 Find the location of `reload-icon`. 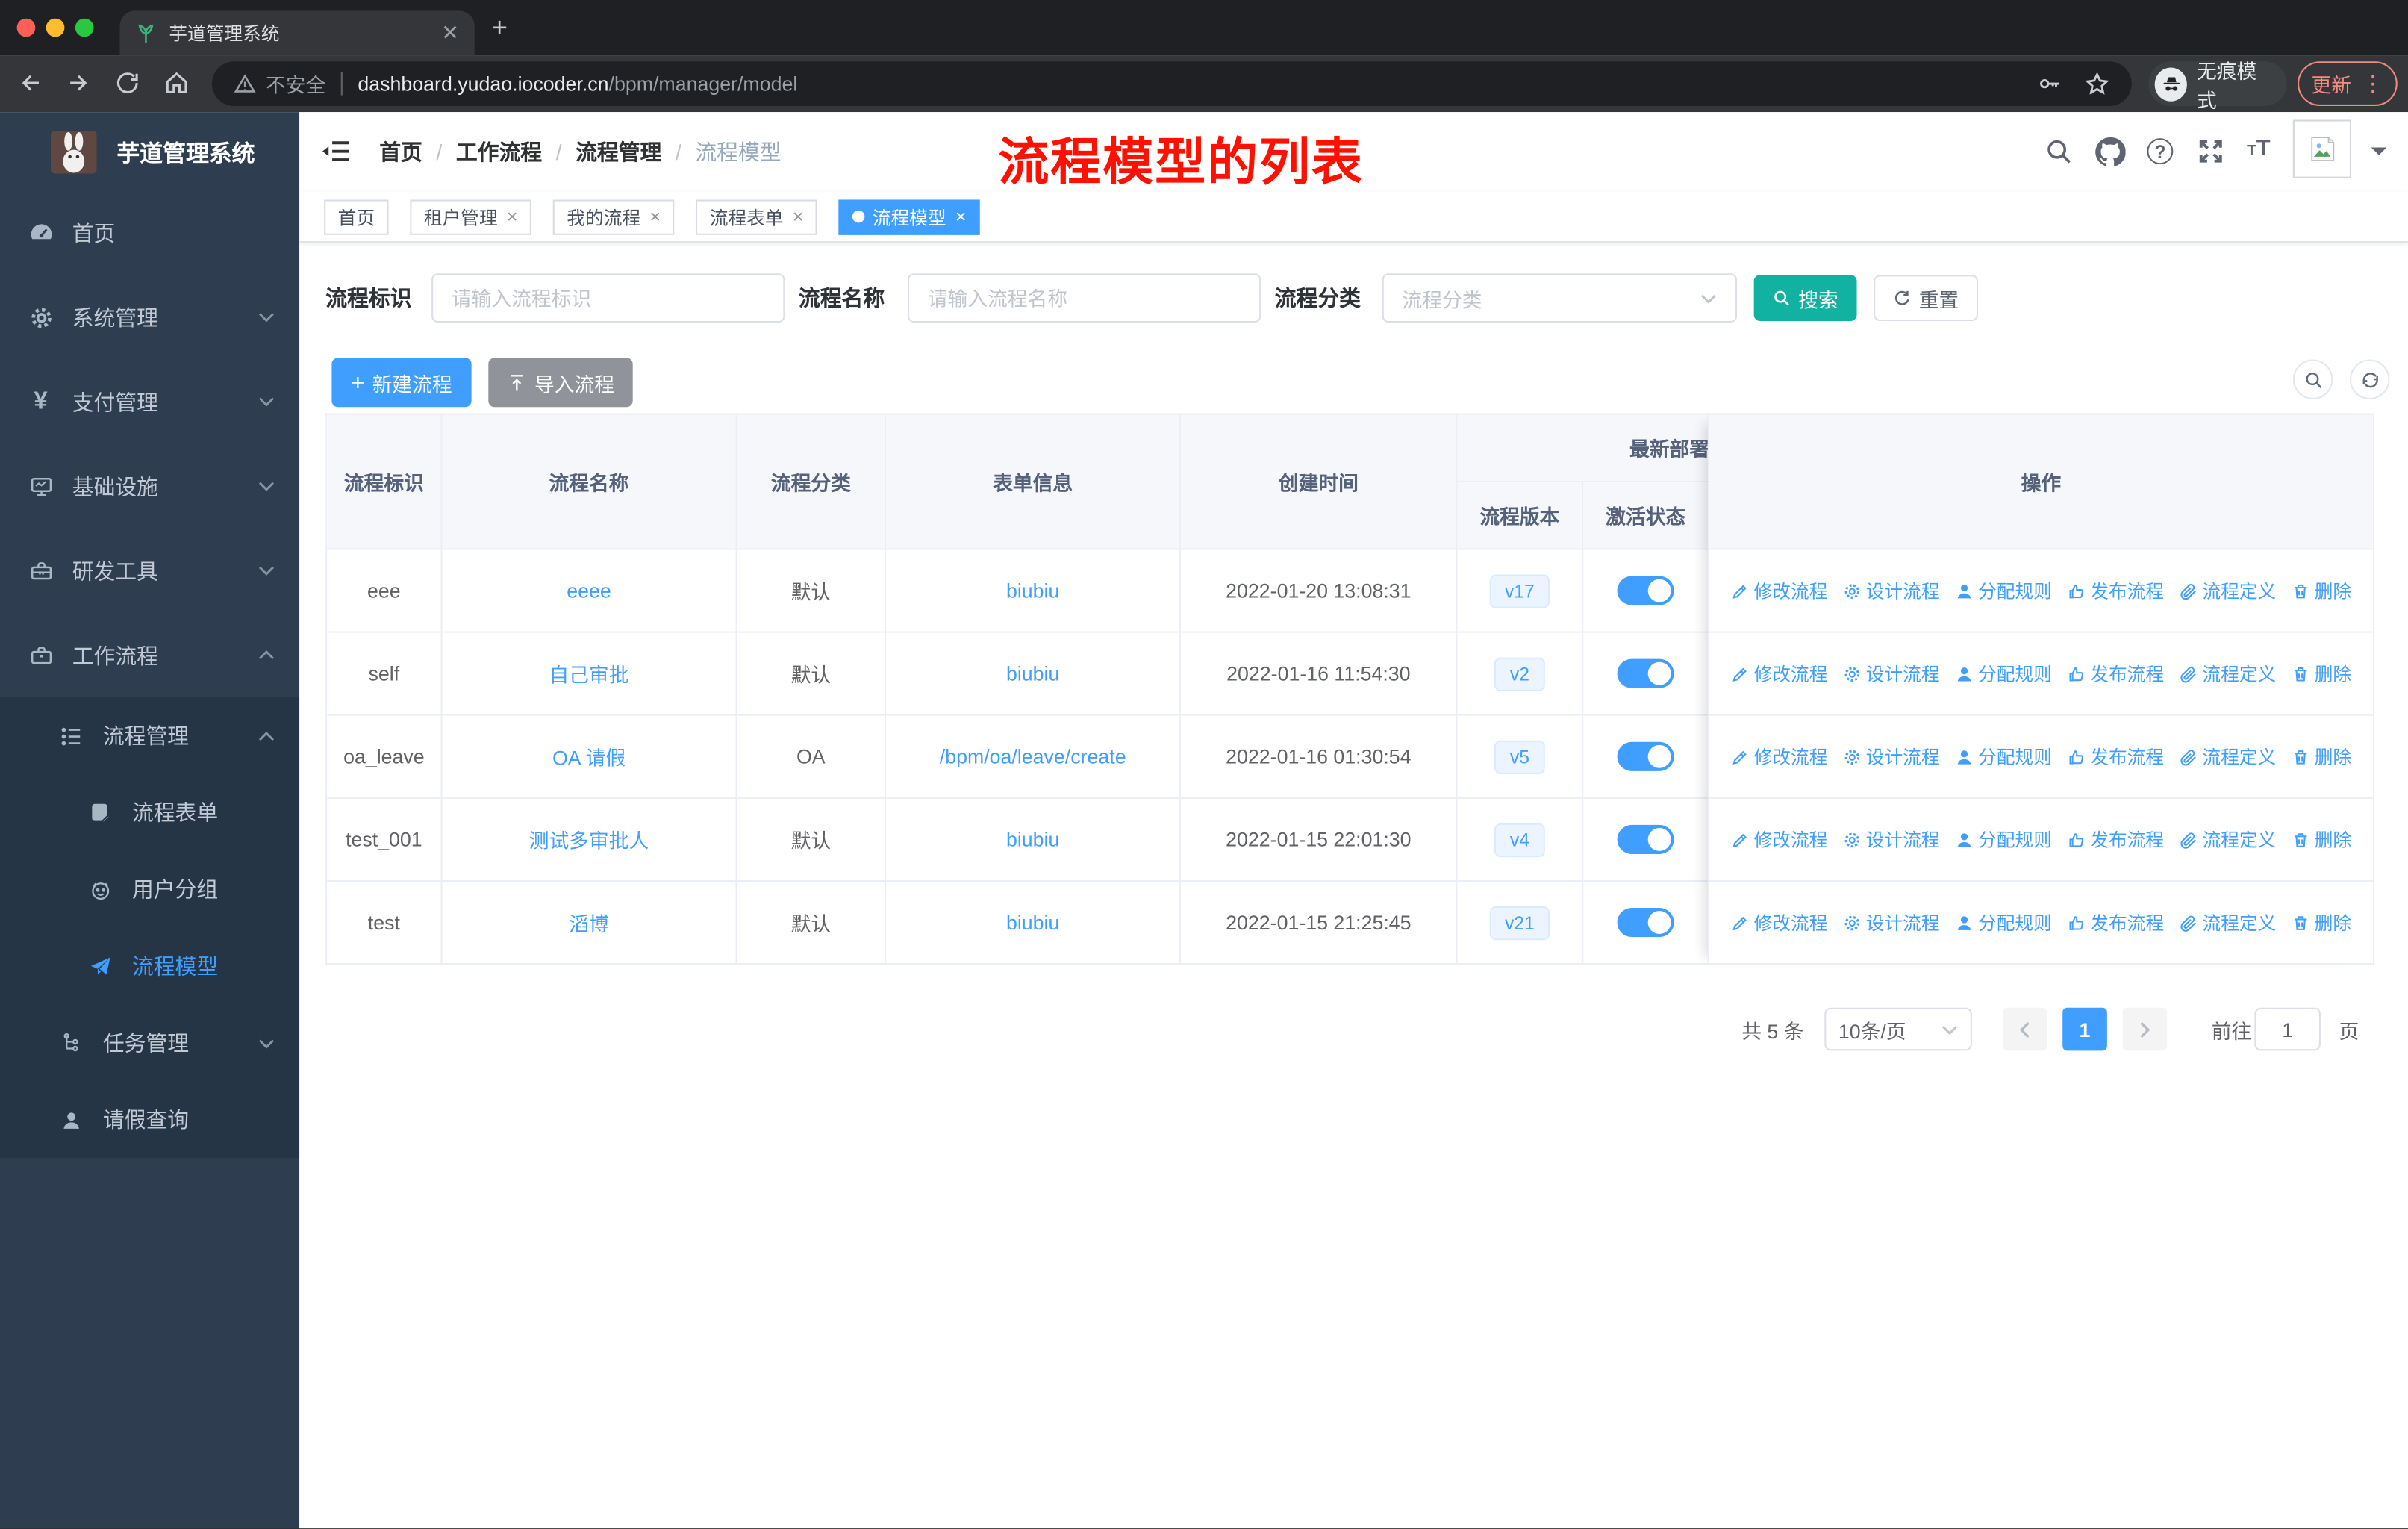

reload-icon is located at coordinates (127, 83).